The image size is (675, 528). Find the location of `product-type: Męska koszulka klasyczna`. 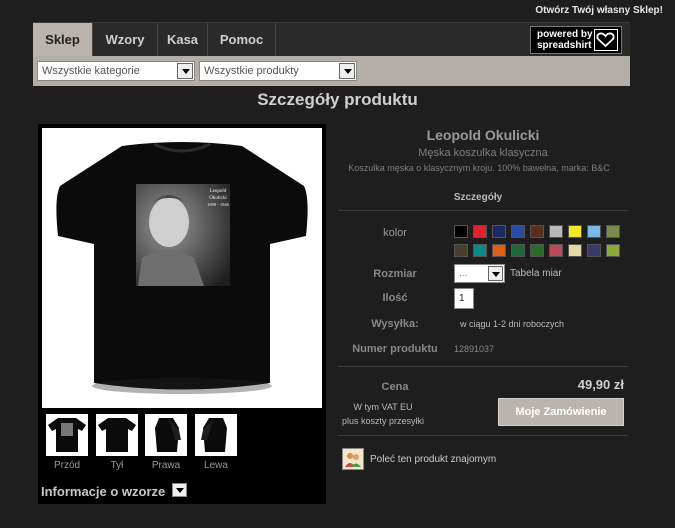

product-type: Męska koszulka klasyczna is located at coordinates (483, 153).